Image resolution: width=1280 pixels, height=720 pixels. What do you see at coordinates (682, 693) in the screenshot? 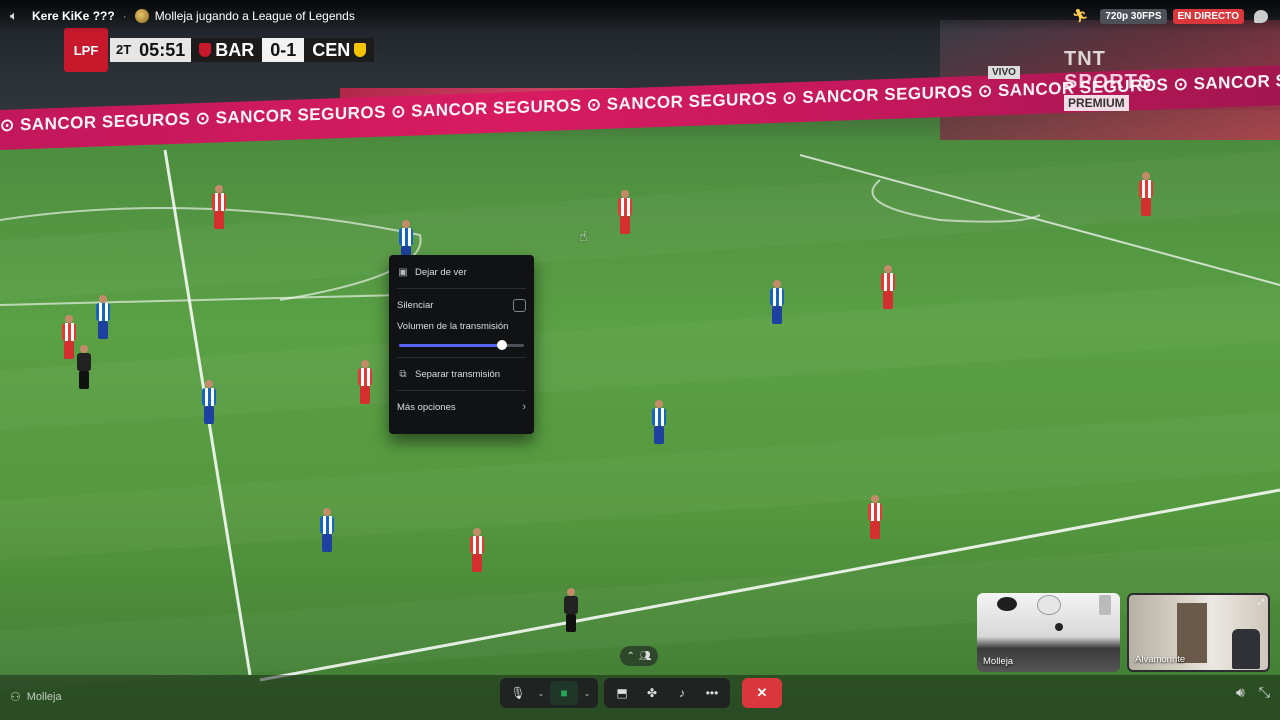
I see `soundboard-icon: ♪` at bounding box center [682, 693].